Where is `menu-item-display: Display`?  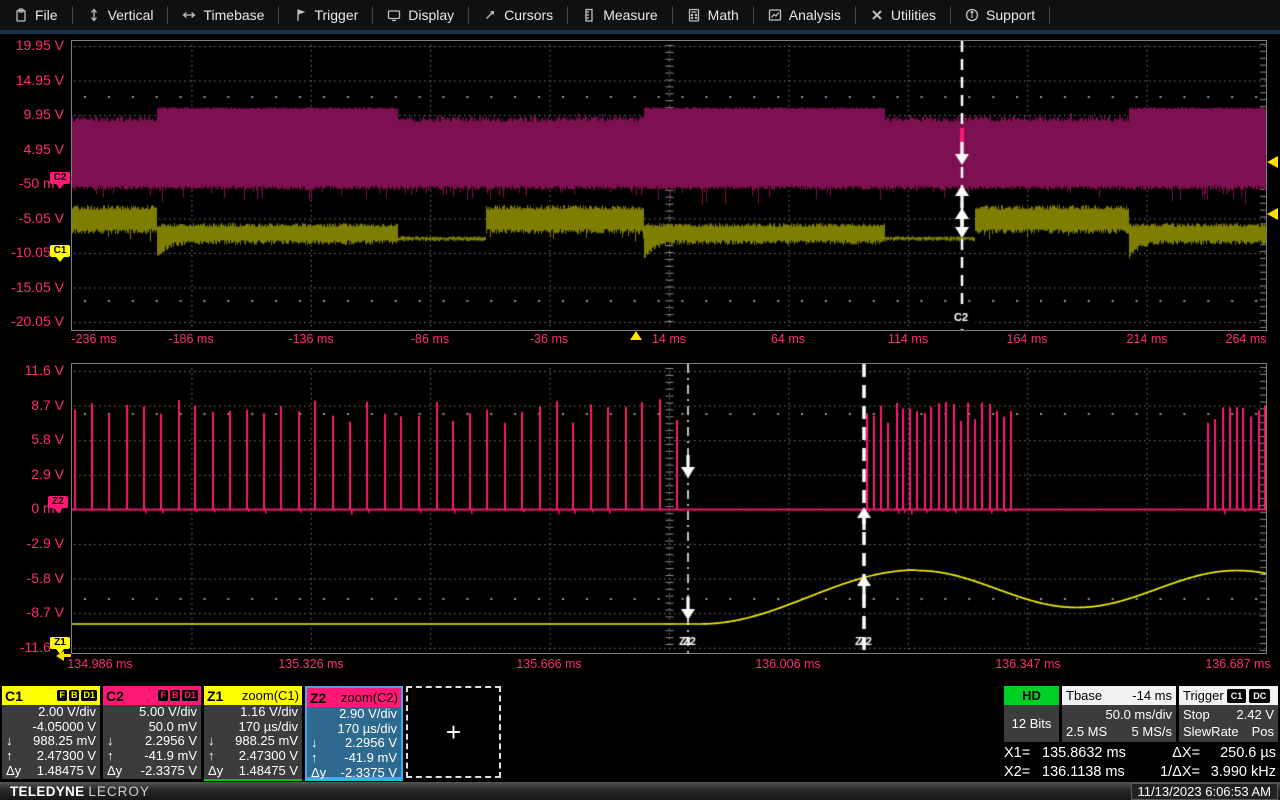 menu-item-display: Display is located at coordinates (420, 15).